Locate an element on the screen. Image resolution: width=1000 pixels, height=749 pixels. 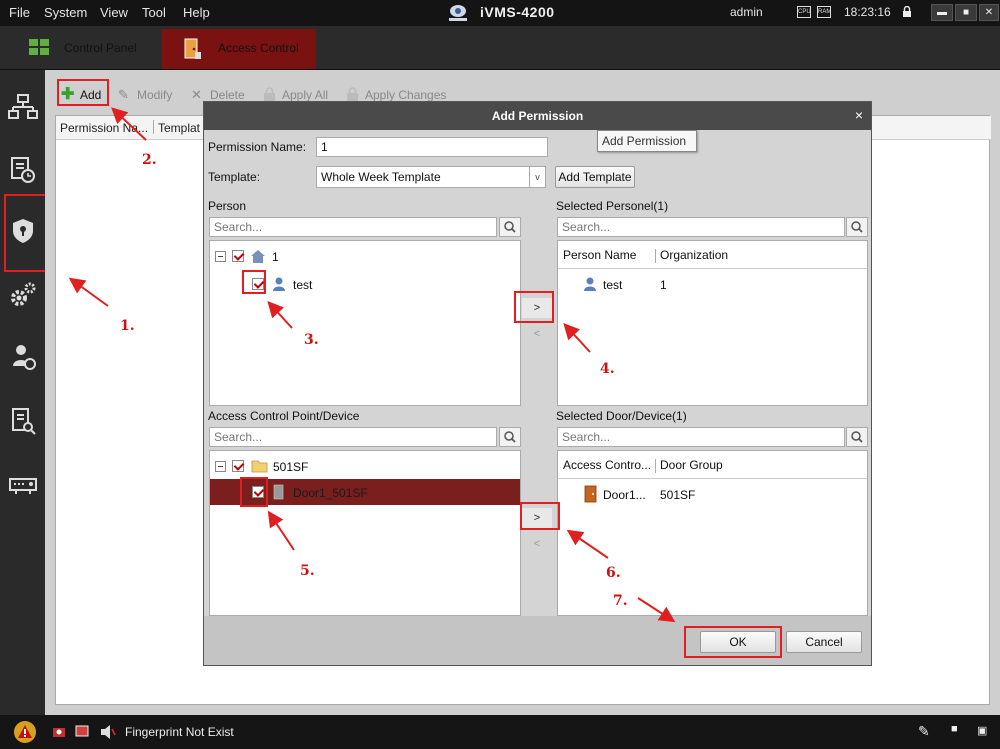
fullscreen-icon: ▣ is located at coordinates (982, 730).